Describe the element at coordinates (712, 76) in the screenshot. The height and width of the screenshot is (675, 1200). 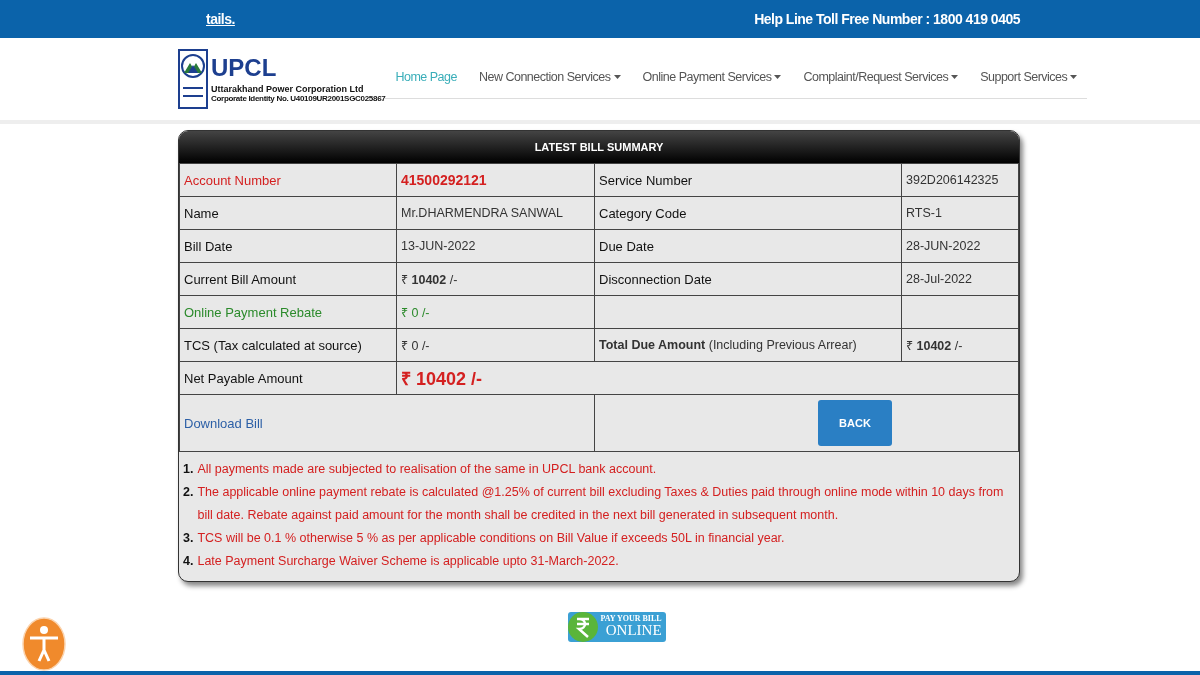
I see `nav-link: Online Payment Services` at that location.